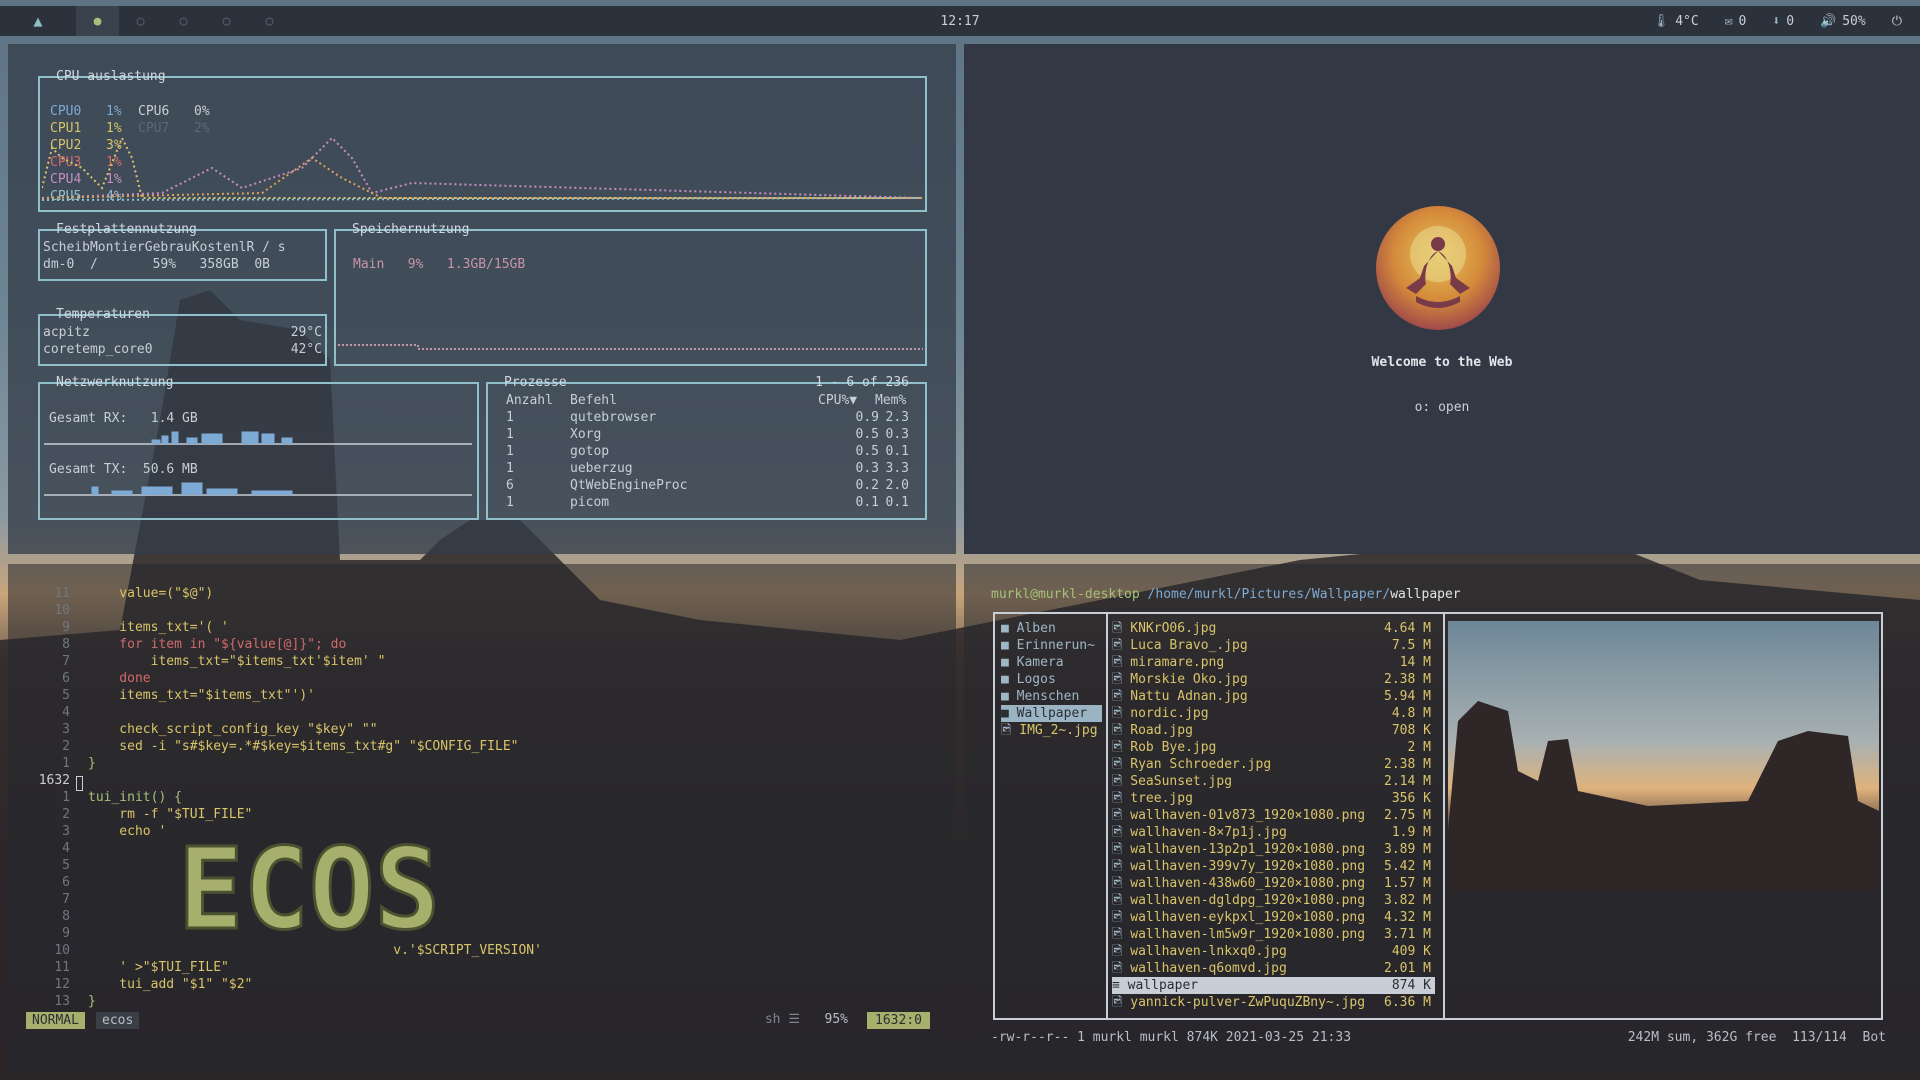 This screenshot has width=1920, height=1080. Describe the element at coordinates (1273, 713) in the screenshot. I see `file-item: 🖻 nordic.jpg 4.8 M` at that location.